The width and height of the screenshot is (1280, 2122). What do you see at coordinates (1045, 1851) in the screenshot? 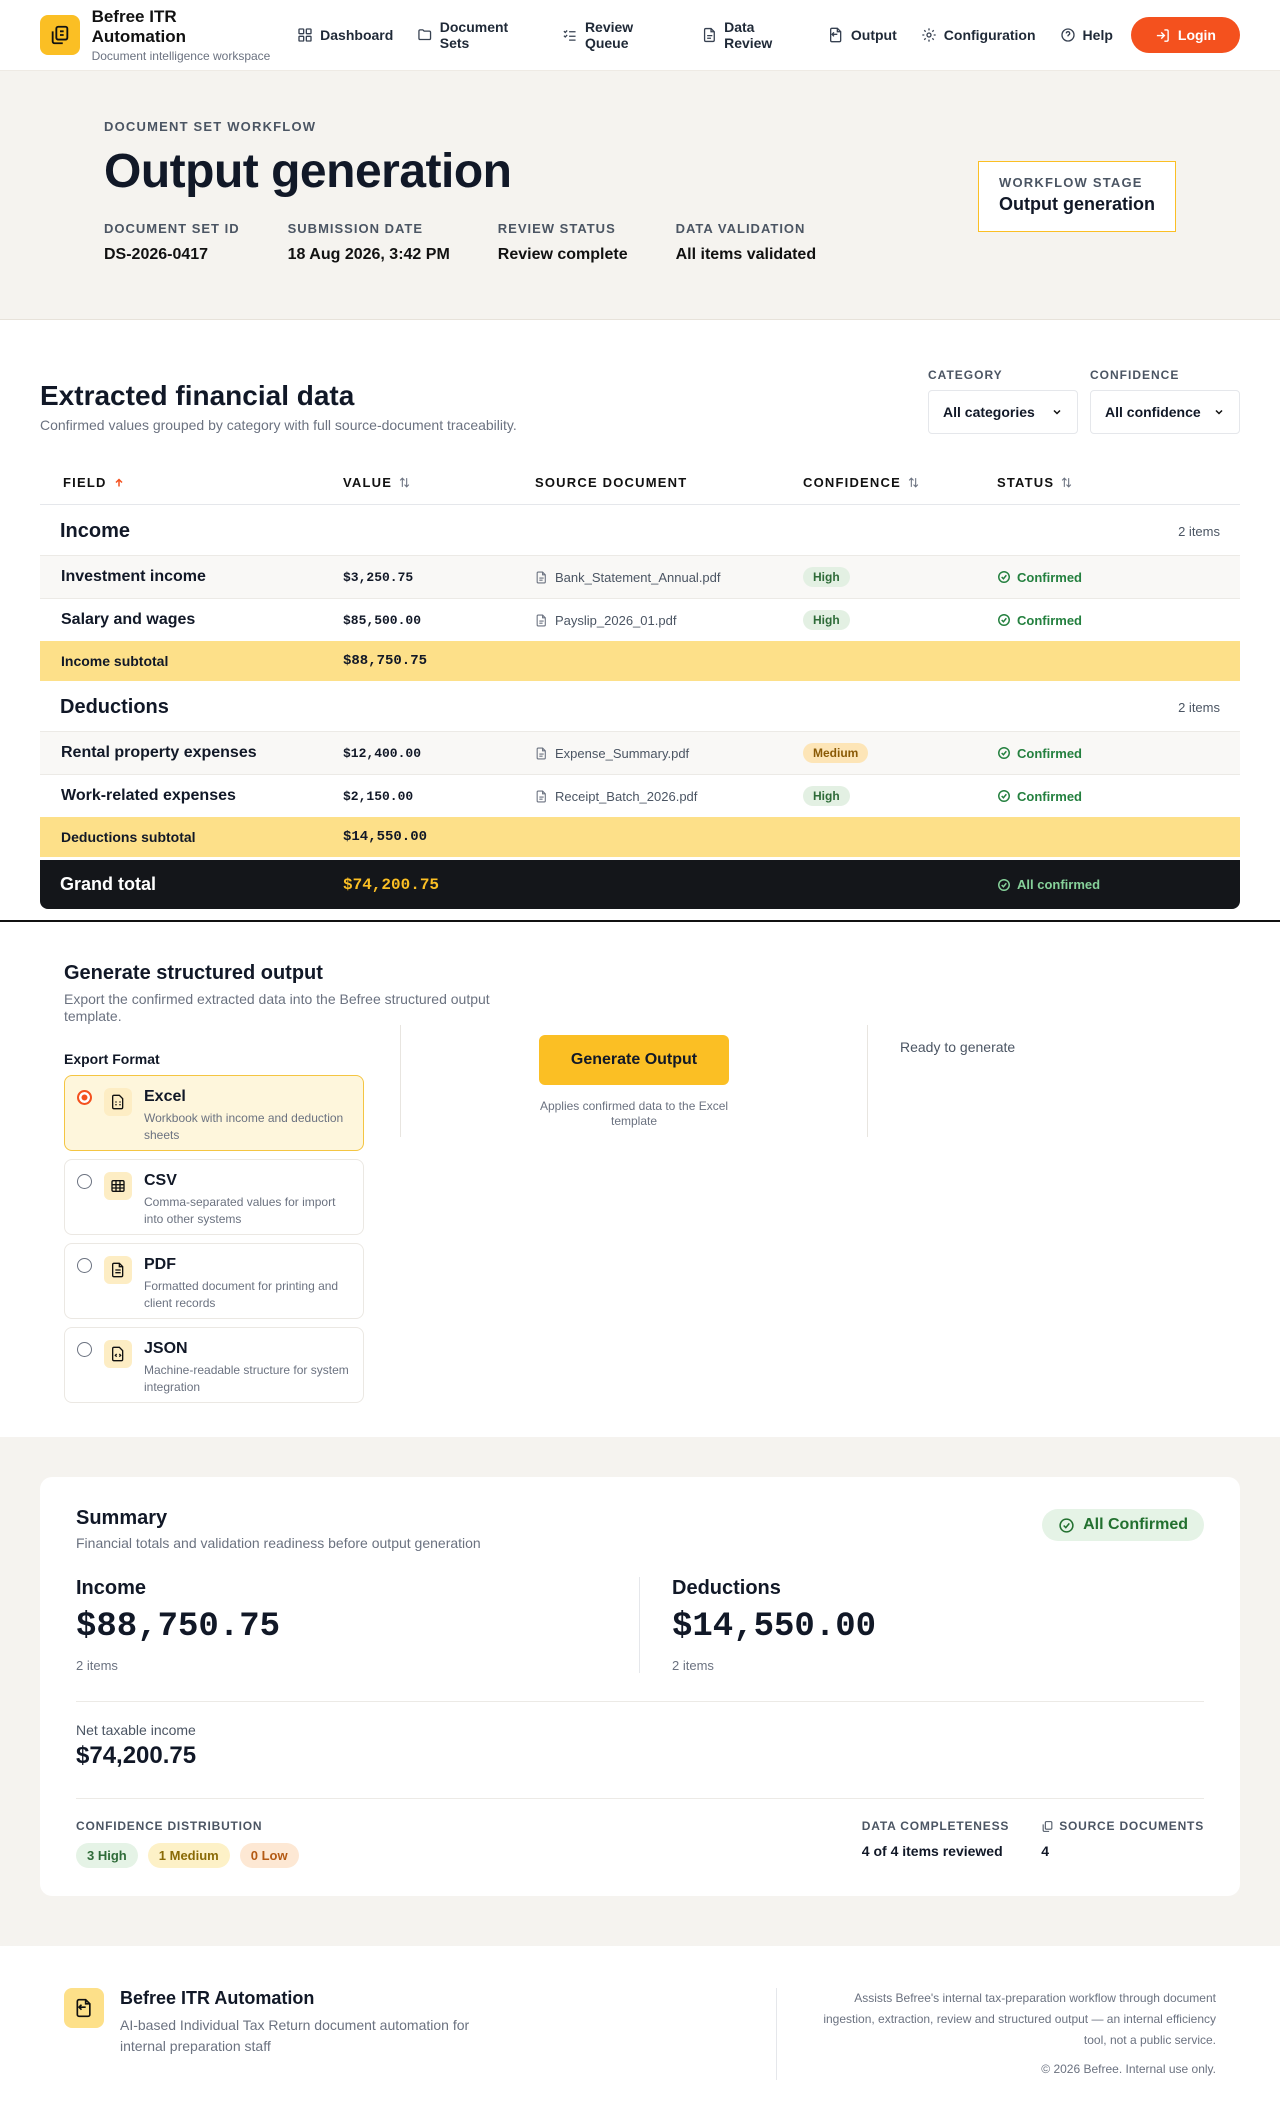
I see `metric-value: 4` at bounding box center [1045, 1851].